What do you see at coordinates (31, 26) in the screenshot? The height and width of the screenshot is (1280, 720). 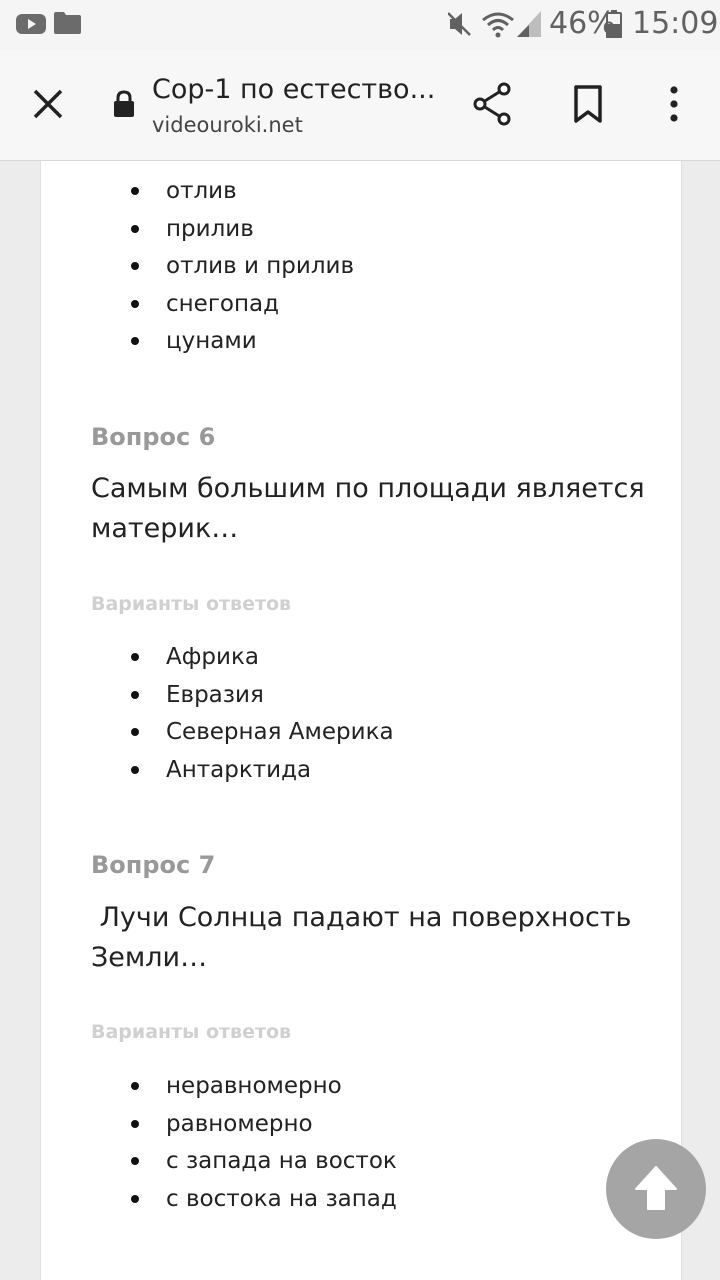 I see `youtube-icon` at bounding box center [31, 26].